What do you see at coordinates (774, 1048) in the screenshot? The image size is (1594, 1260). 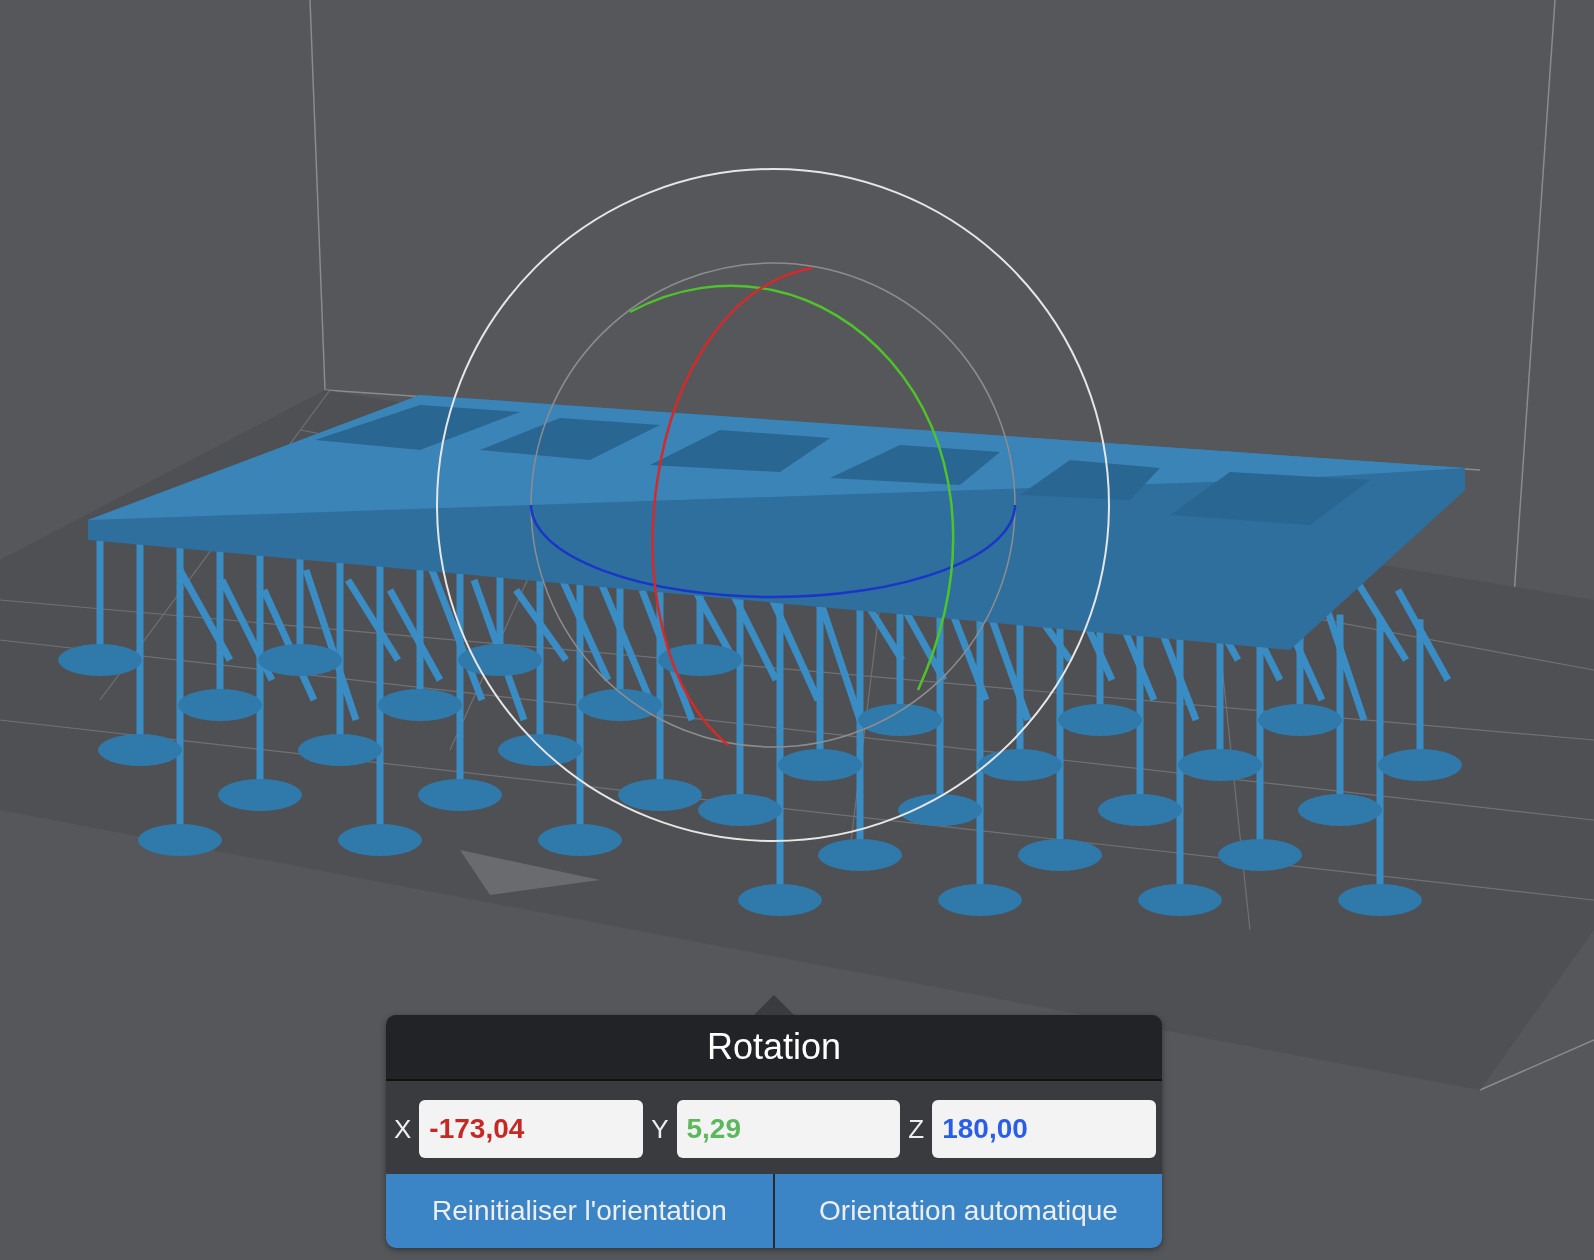 I see `panel-title: Rotation` at bounding box center [774, 1048].